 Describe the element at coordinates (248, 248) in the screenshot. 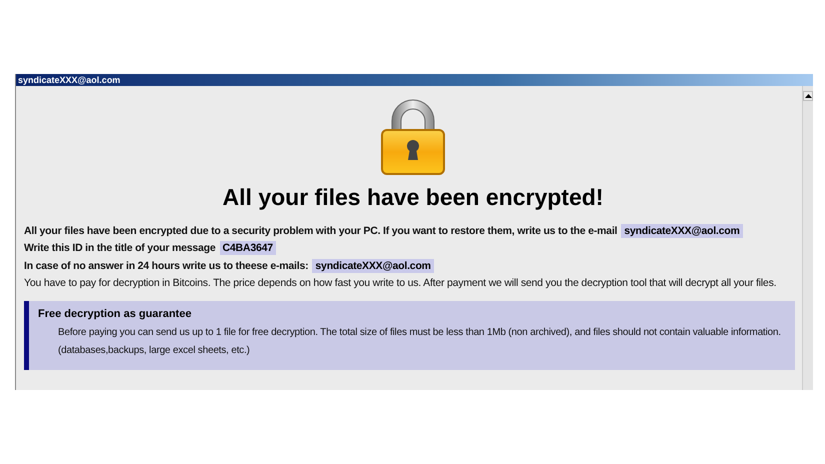

I see `highlighted-text: C4BA3647` at that location.